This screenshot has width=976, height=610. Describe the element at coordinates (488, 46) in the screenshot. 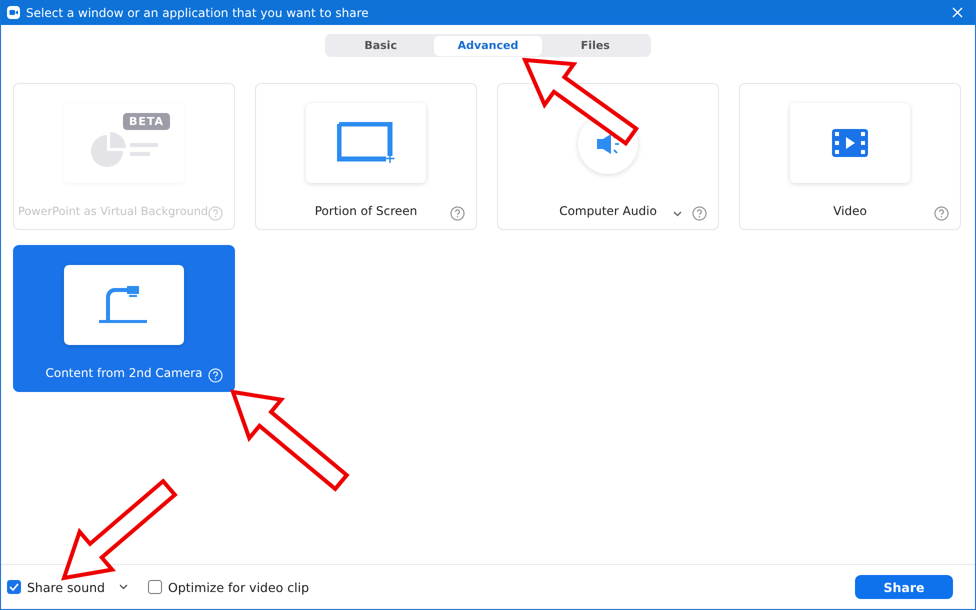

I see `tab: Advanced` at that location.